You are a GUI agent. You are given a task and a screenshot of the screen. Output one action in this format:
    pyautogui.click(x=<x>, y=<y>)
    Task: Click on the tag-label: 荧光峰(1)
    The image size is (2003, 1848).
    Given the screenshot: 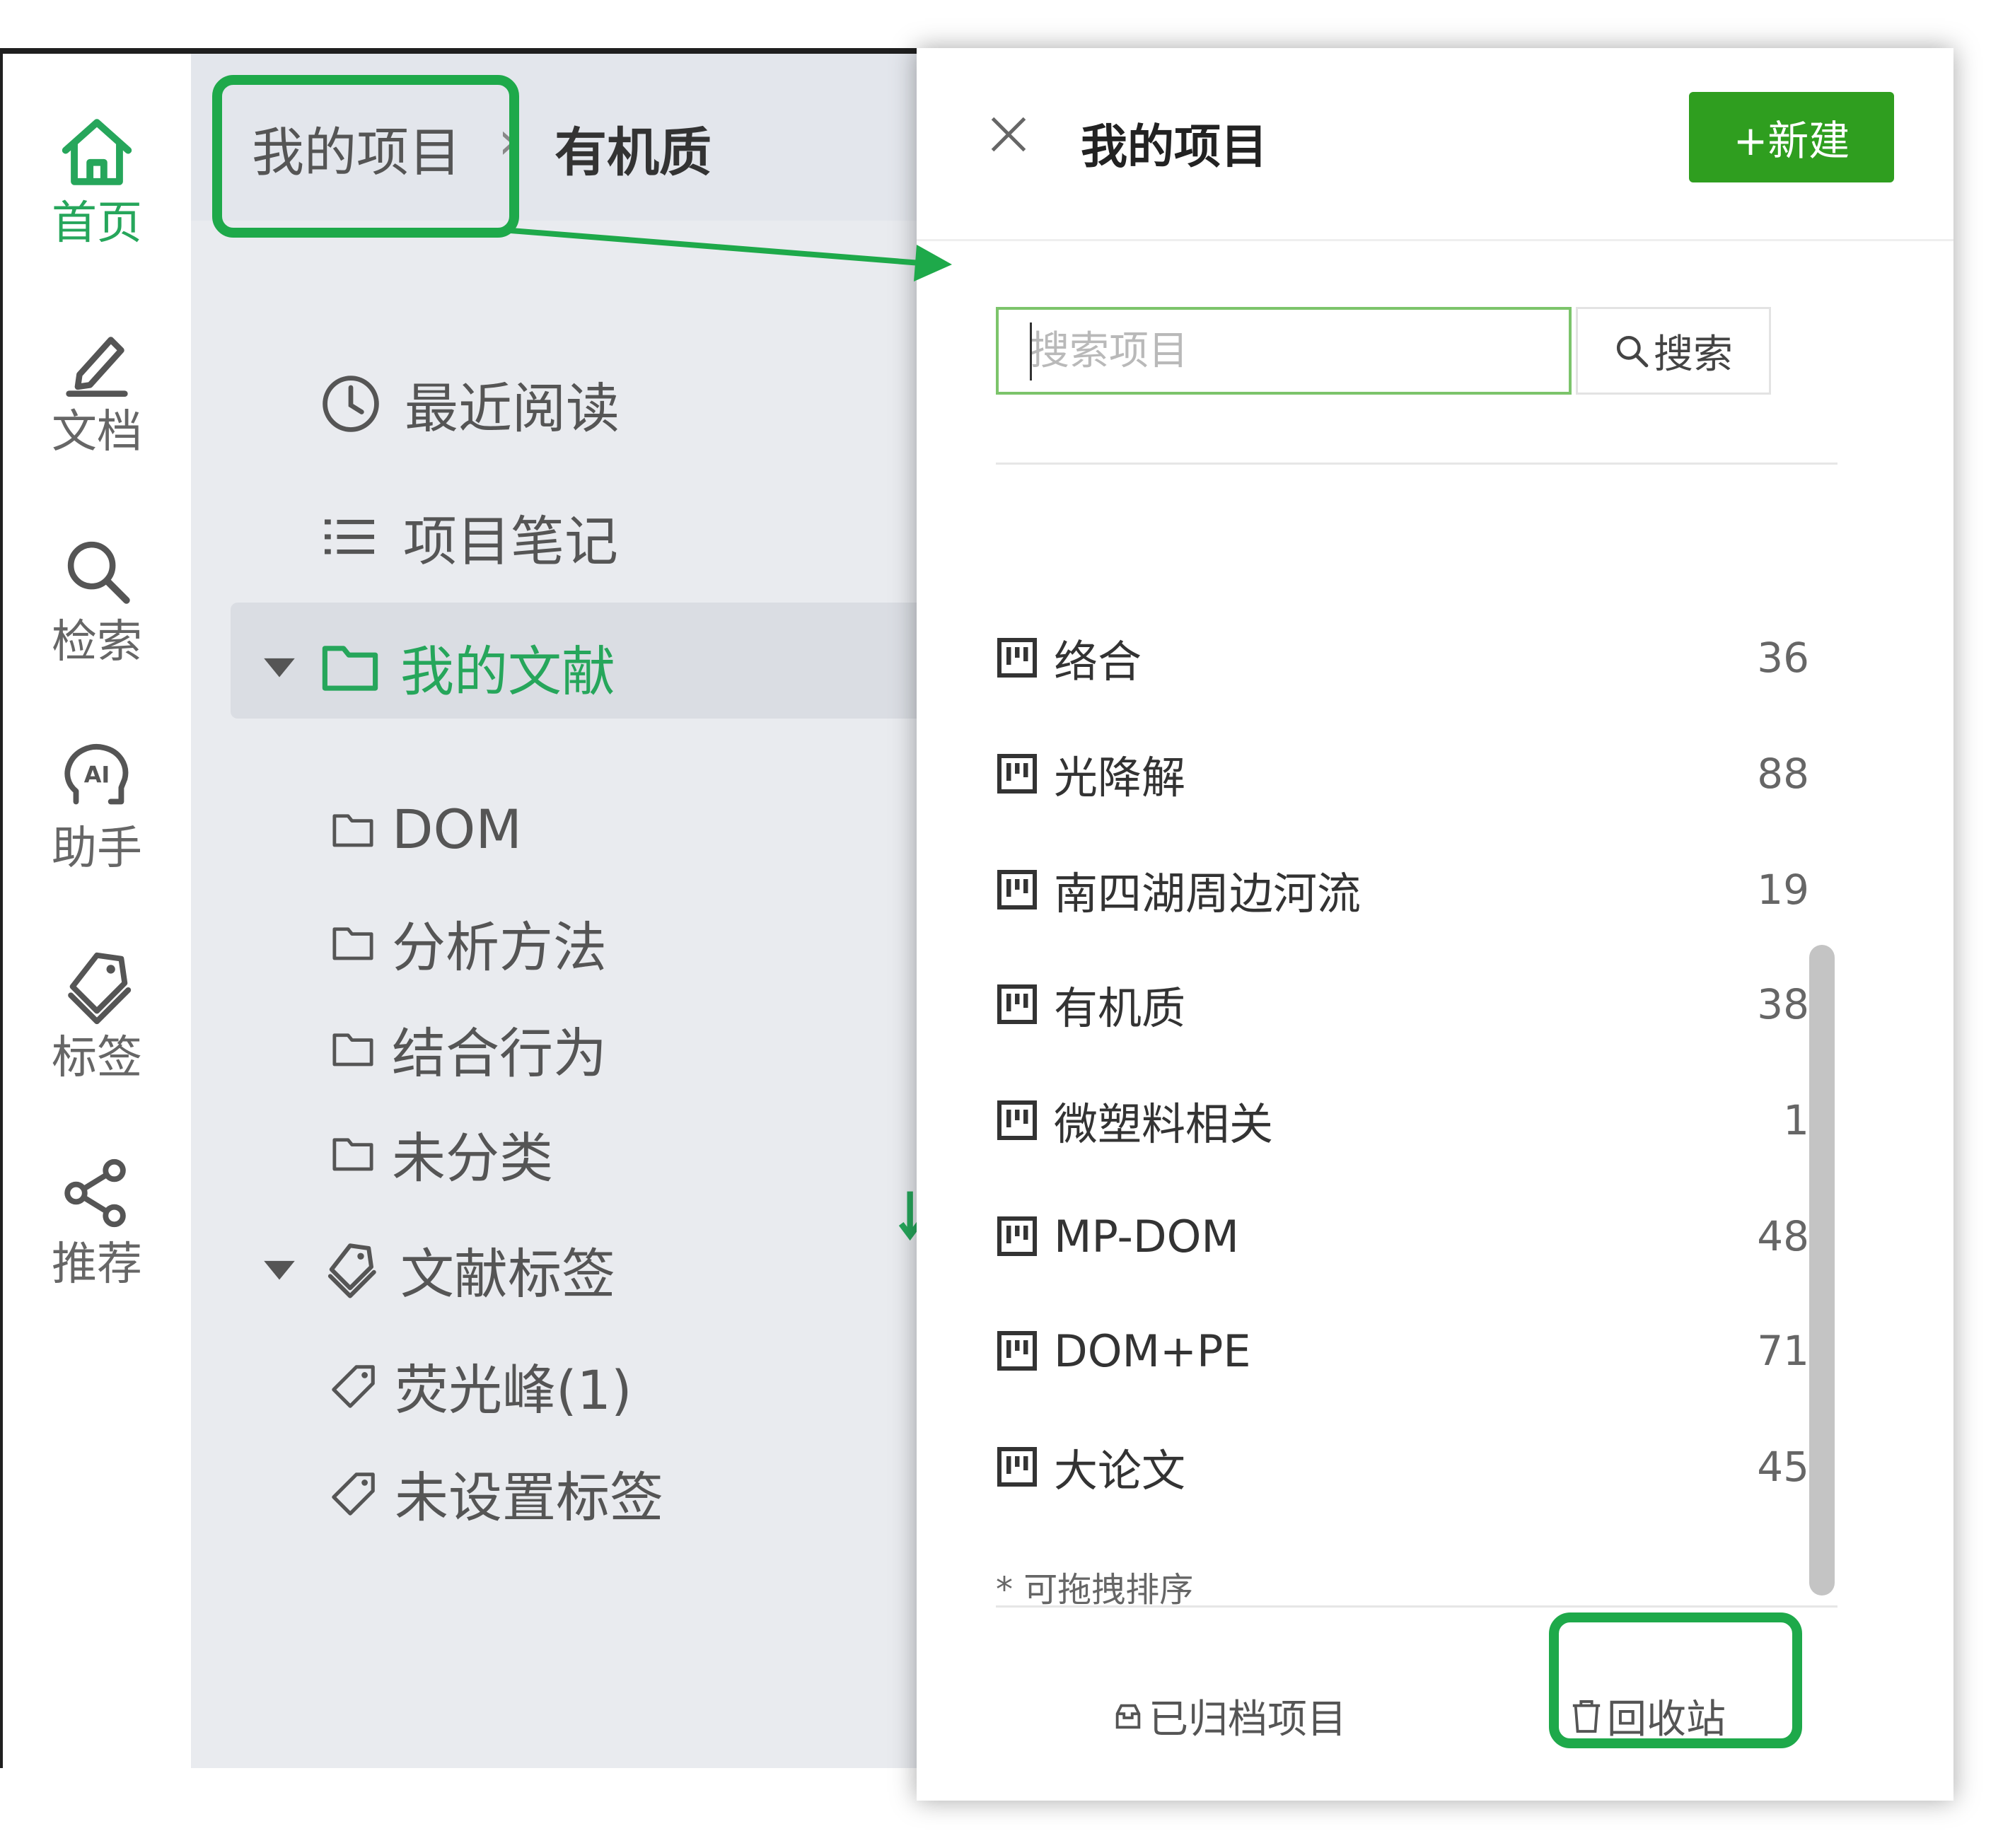 What is the action you would take?
    pyautogui.click(x=513, y=1390)
    